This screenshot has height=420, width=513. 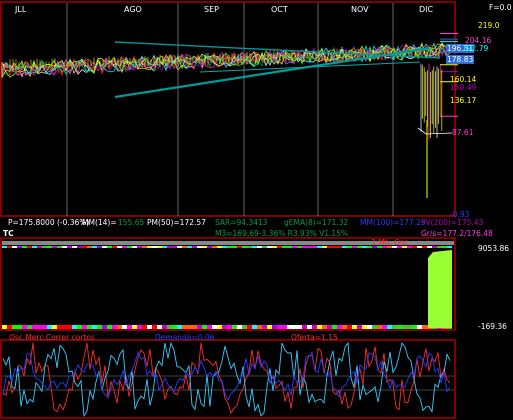 I want to click on month-label-oct: OCT, so click(x=279, y=9).